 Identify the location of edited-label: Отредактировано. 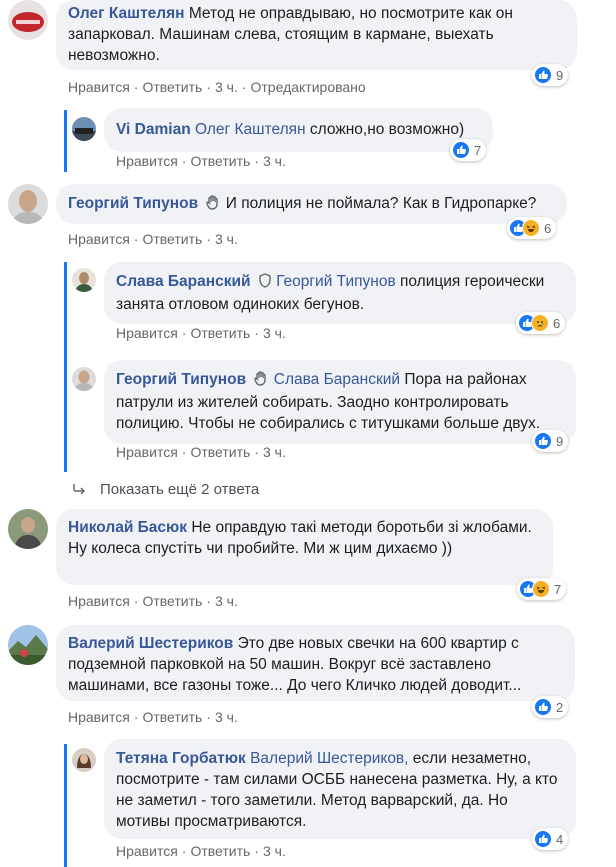
(308, 87).